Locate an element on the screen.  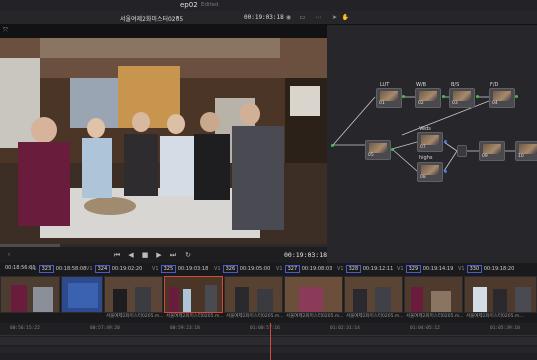
ruler-tick: 01:02:31:14 is located at coordinates (345, 328).